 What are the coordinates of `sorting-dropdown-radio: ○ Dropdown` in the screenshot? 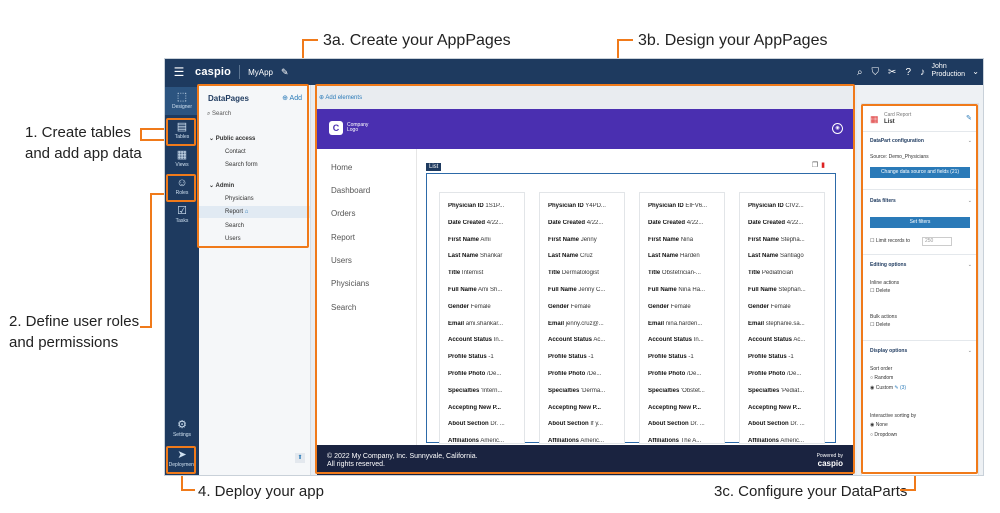 It's located at (883, 435).